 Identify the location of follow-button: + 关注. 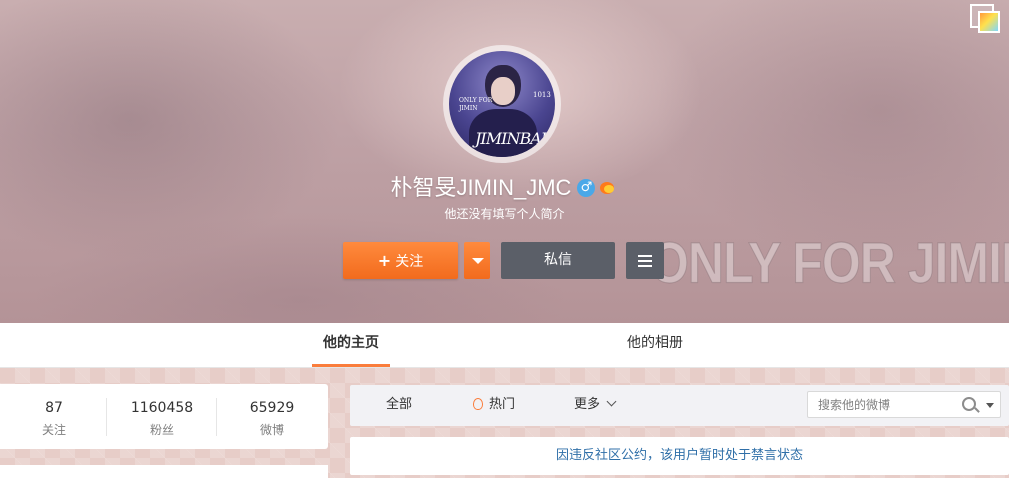
(400, 260).